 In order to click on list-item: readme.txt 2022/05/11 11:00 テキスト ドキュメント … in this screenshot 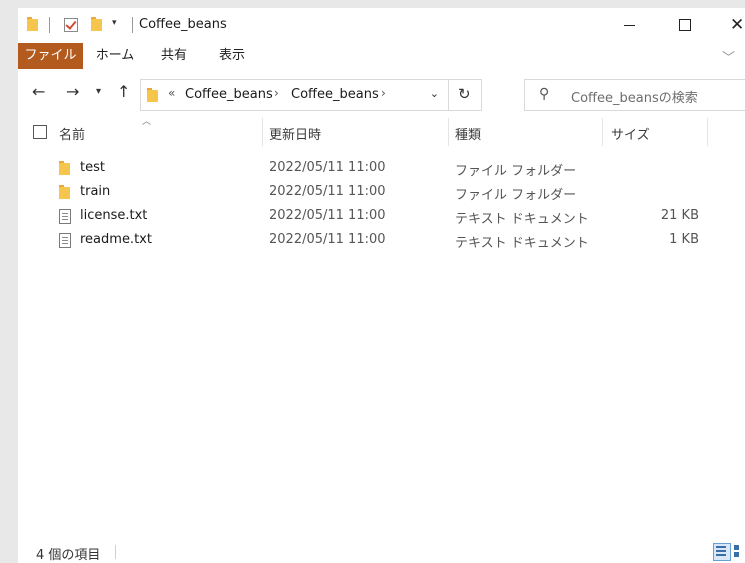, I will do `click(381, 240)`.